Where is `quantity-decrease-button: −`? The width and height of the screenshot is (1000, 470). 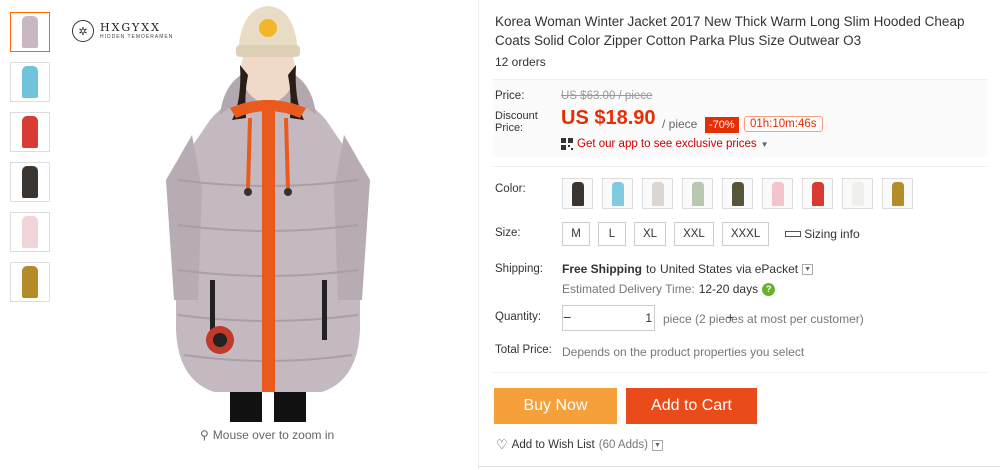
quantity-decrease-button: − is located at coordinates (567, 318).